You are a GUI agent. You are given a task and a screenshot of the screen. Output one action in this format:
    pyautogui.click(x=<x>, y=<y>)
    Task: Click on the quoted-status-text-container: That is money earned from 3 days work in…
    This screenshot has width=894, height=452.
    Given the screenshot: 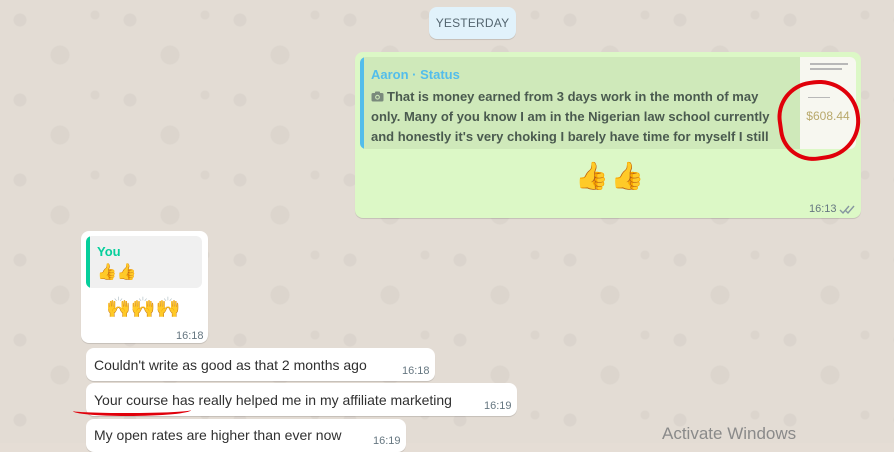 What is the action you would take?
    pyautogui.click(x=574, y=117)
    